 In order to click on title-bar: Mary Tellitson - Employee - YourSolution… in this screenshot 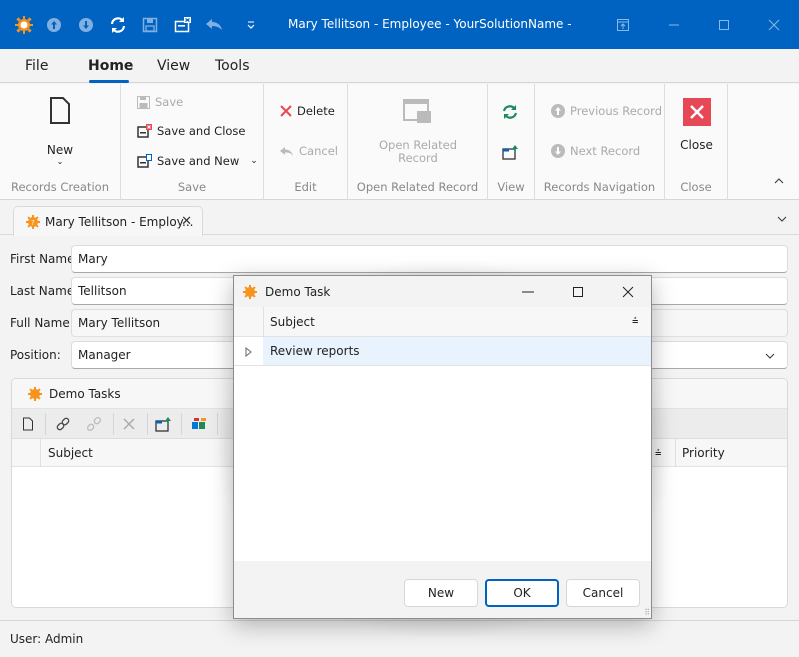, I will do `click(399, 24)`.